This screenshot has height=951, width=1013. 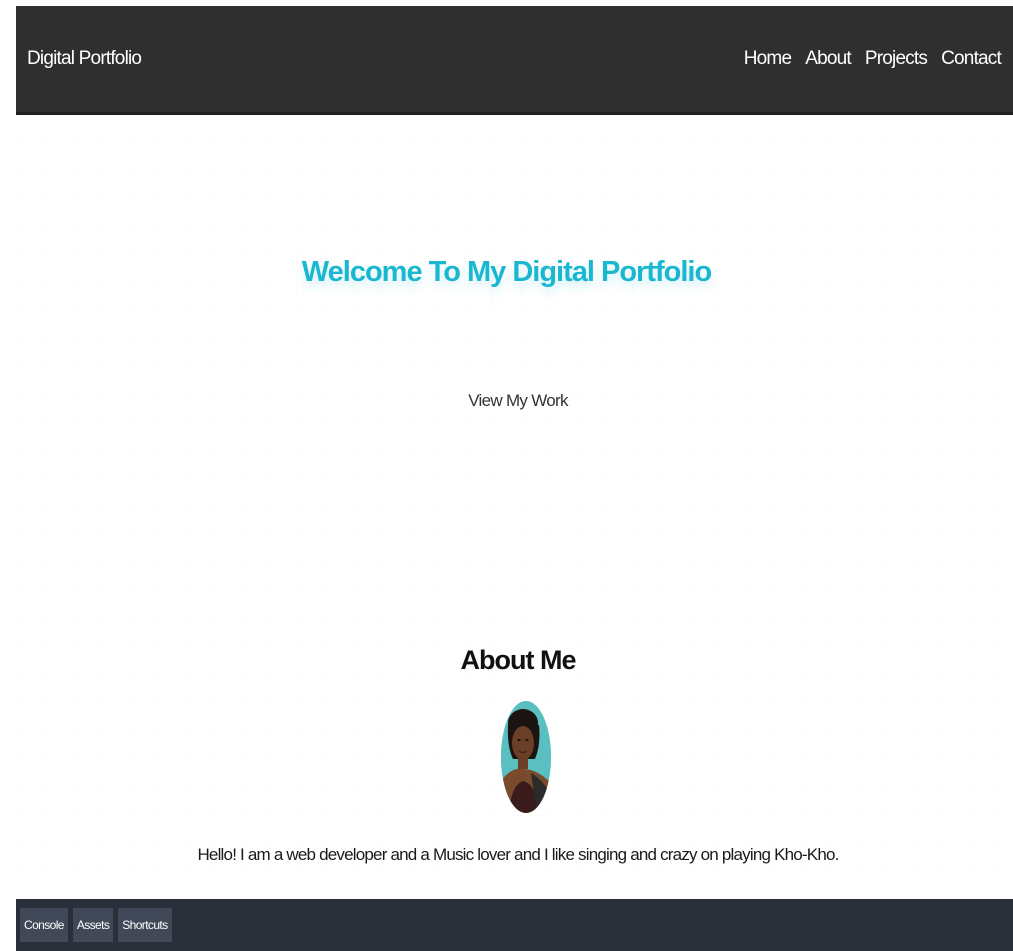 What do you see at coordinates (971, 59) in the screenshot?
I see `nav-link-contact: Contact` at bounding box center [971, 59].